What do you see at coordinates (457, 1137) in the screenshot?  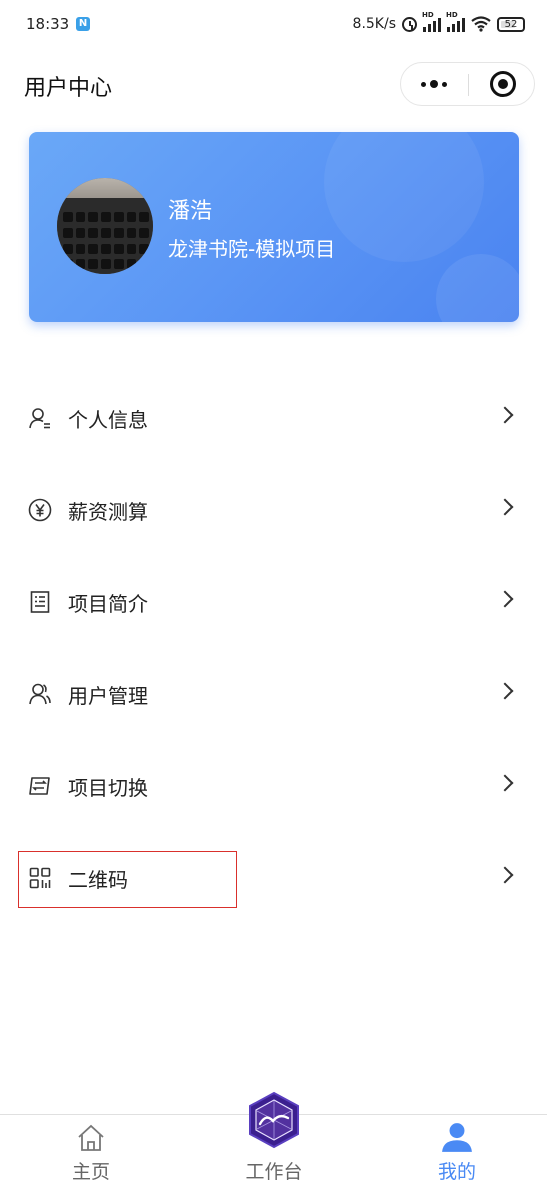 I see `user-icon` at bounding box center [457, 1137].